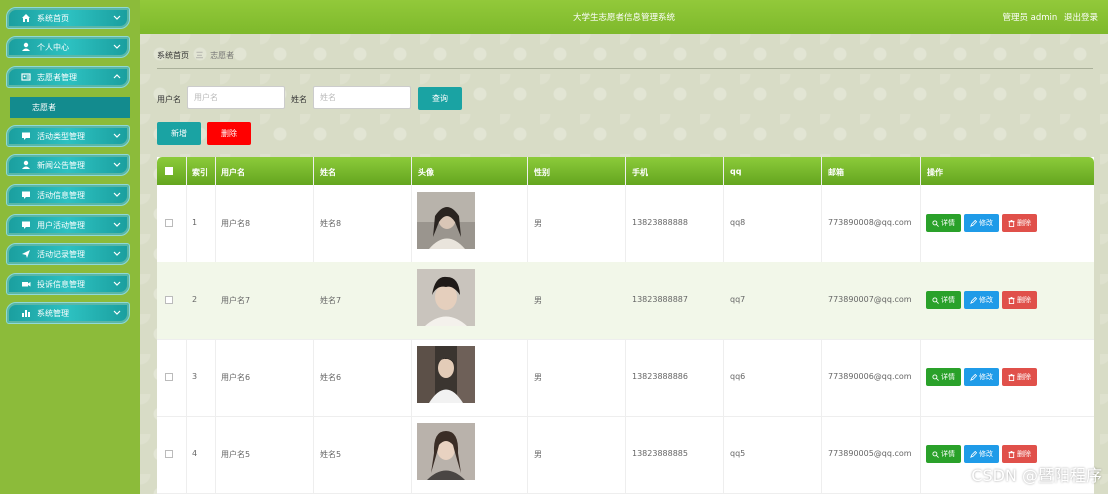 The width and height of the screenshot is (1108, 494). What do you see at coordinates (935, 172) in the screenshot?
I see `column-header: 操作` at bounding box center [935, 172].